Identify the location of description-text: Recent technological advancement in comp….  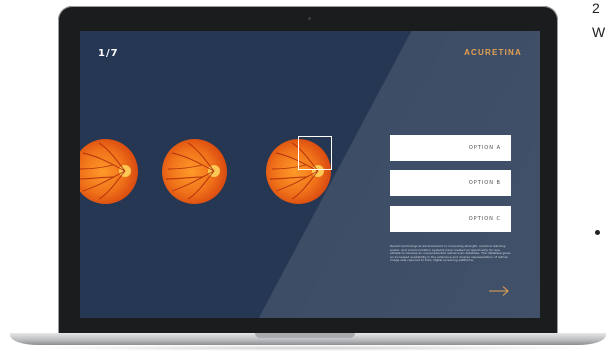
(450, 253).